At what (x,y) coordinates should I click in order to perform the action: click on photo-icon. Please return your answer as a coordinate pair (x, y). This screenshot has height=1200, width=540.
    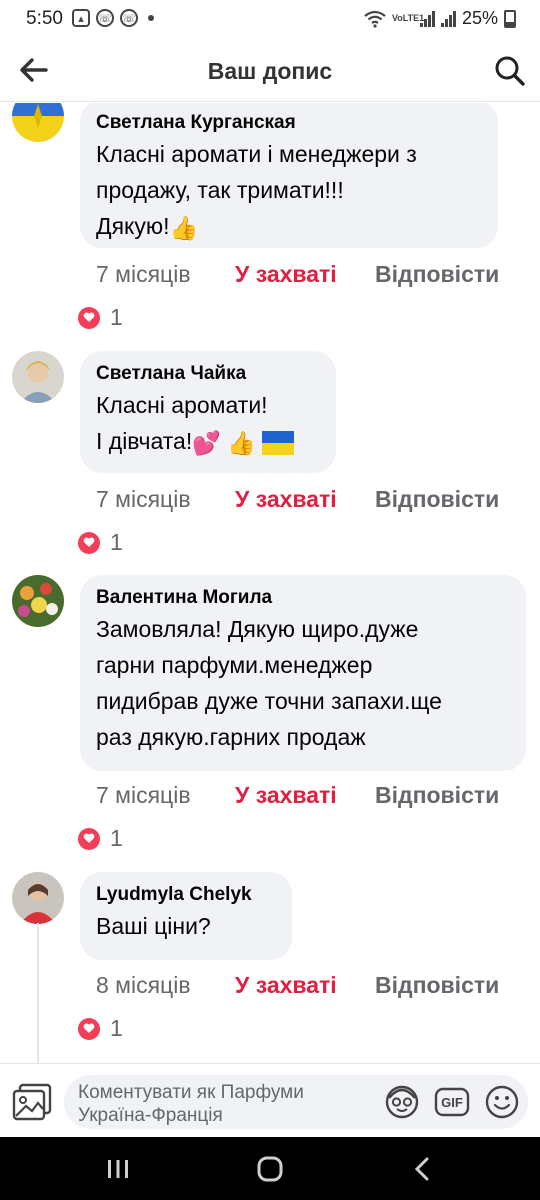
    Looking at the image, I should click on (32, 1102).